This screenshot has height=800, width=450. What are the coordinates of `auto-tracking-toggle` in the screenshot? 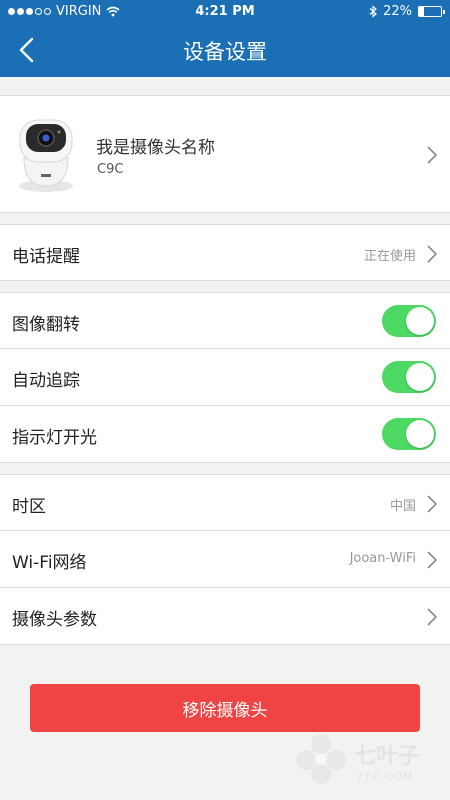 It's located at (409, 377).